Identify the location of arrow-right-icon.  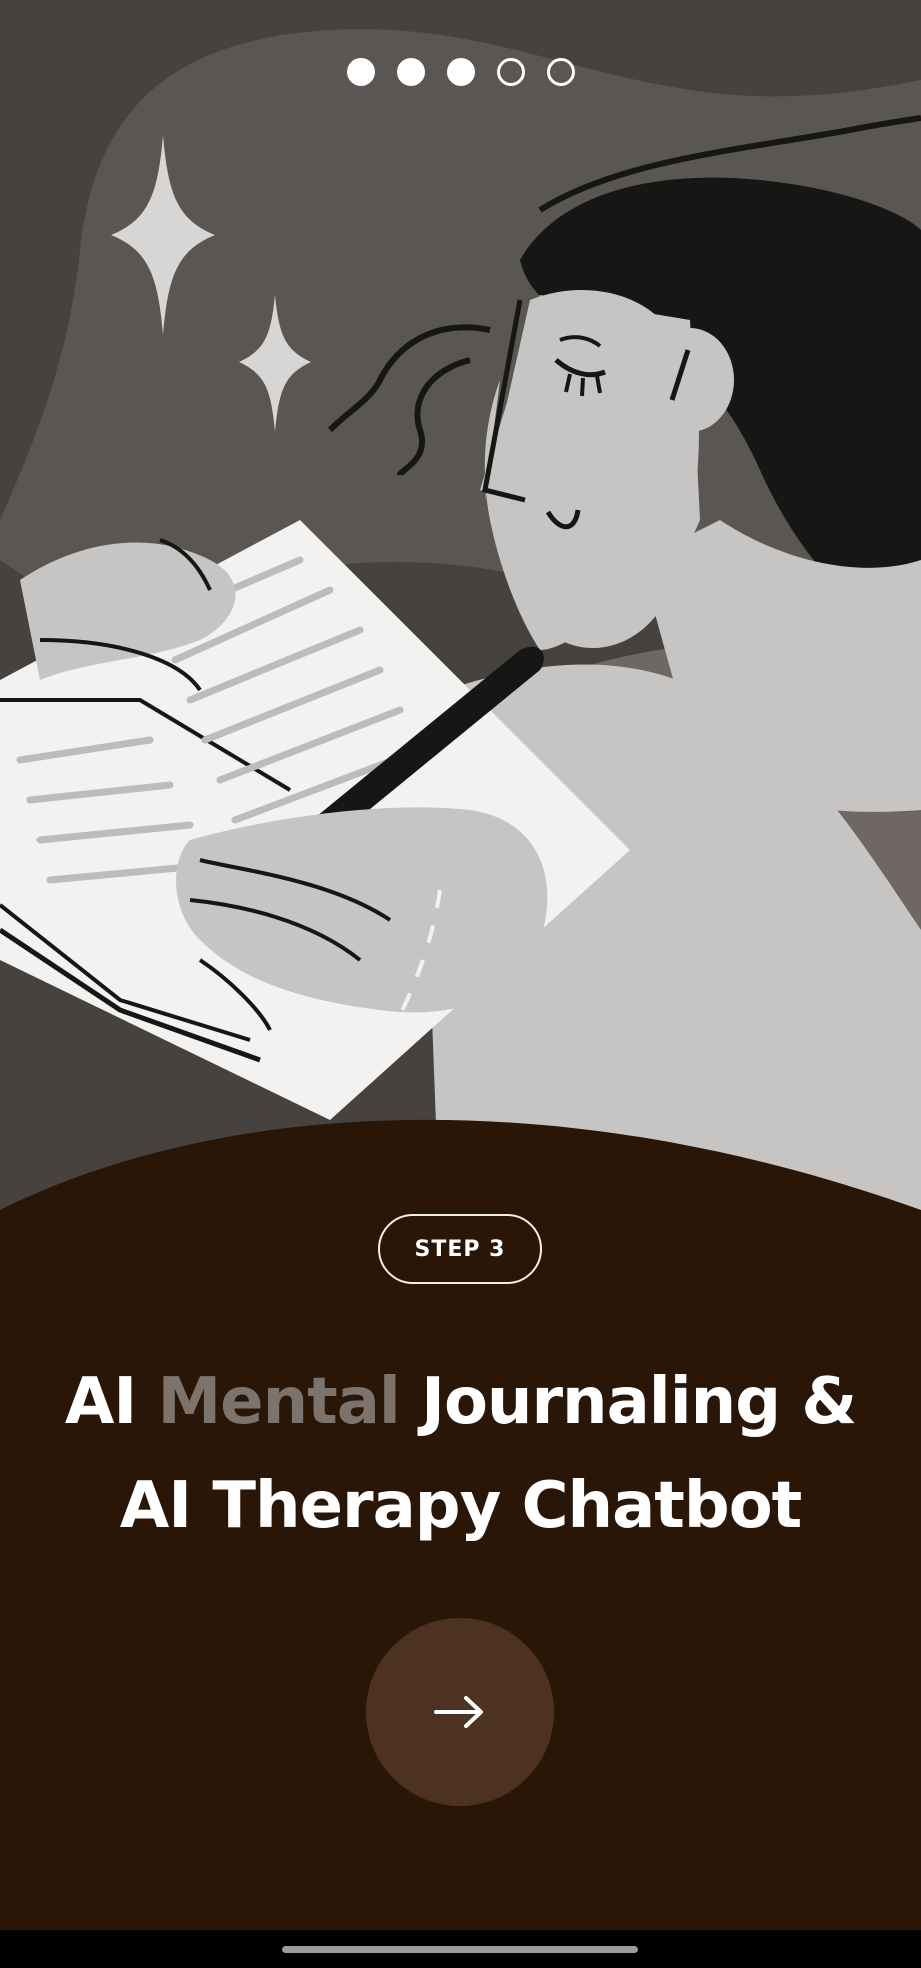
(458, 1712).